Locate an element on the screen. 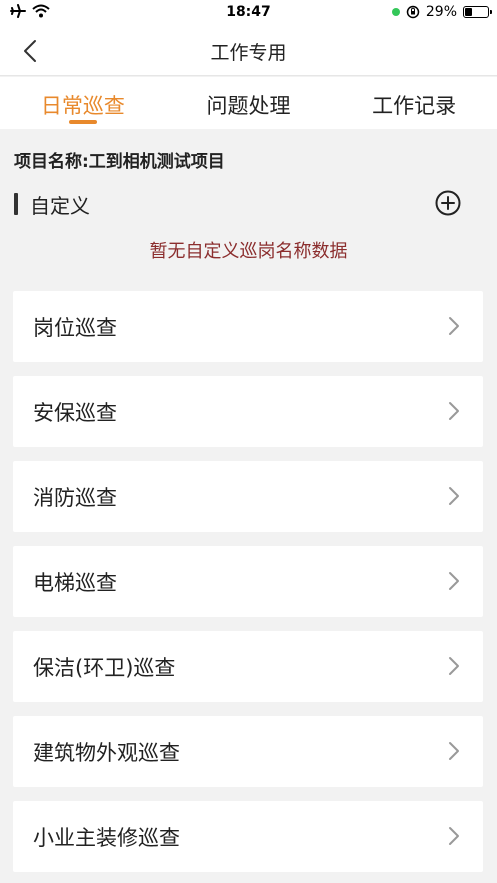 This screenshot has width=497, height=883. list-item-label: 建筑物外观巡查 is located at coordinates (106, 753).